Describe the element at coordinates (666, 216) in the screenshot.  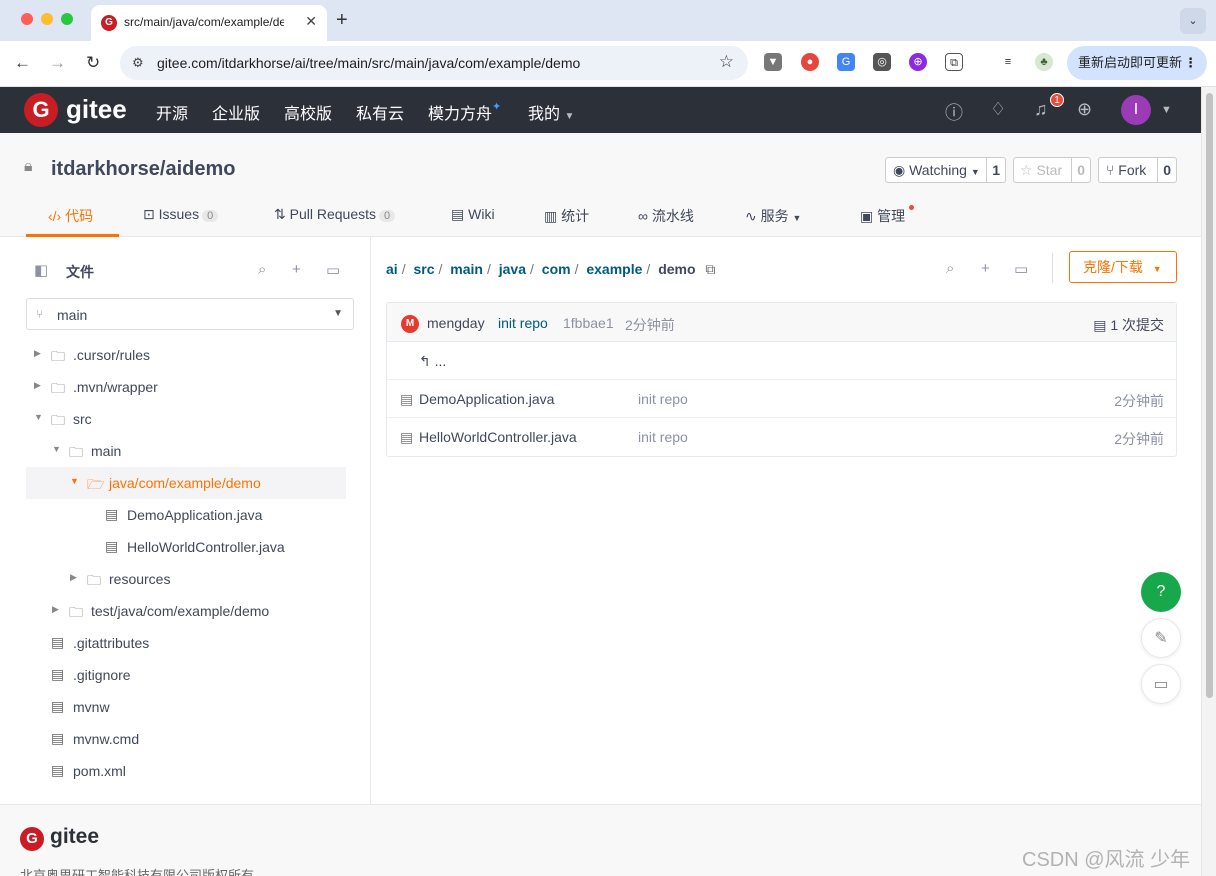
I see `tab-pipeline: ∞ 流水线` at that location.